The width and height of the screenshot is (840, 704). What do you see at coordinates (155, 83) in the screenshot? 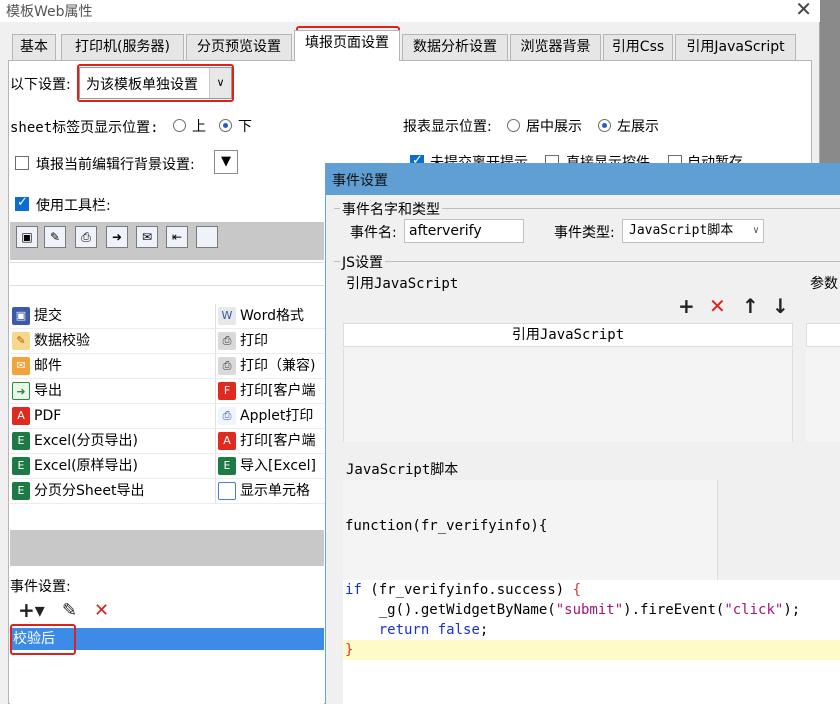
I see `highlight-scope-select` at bounding box center [155, 83].